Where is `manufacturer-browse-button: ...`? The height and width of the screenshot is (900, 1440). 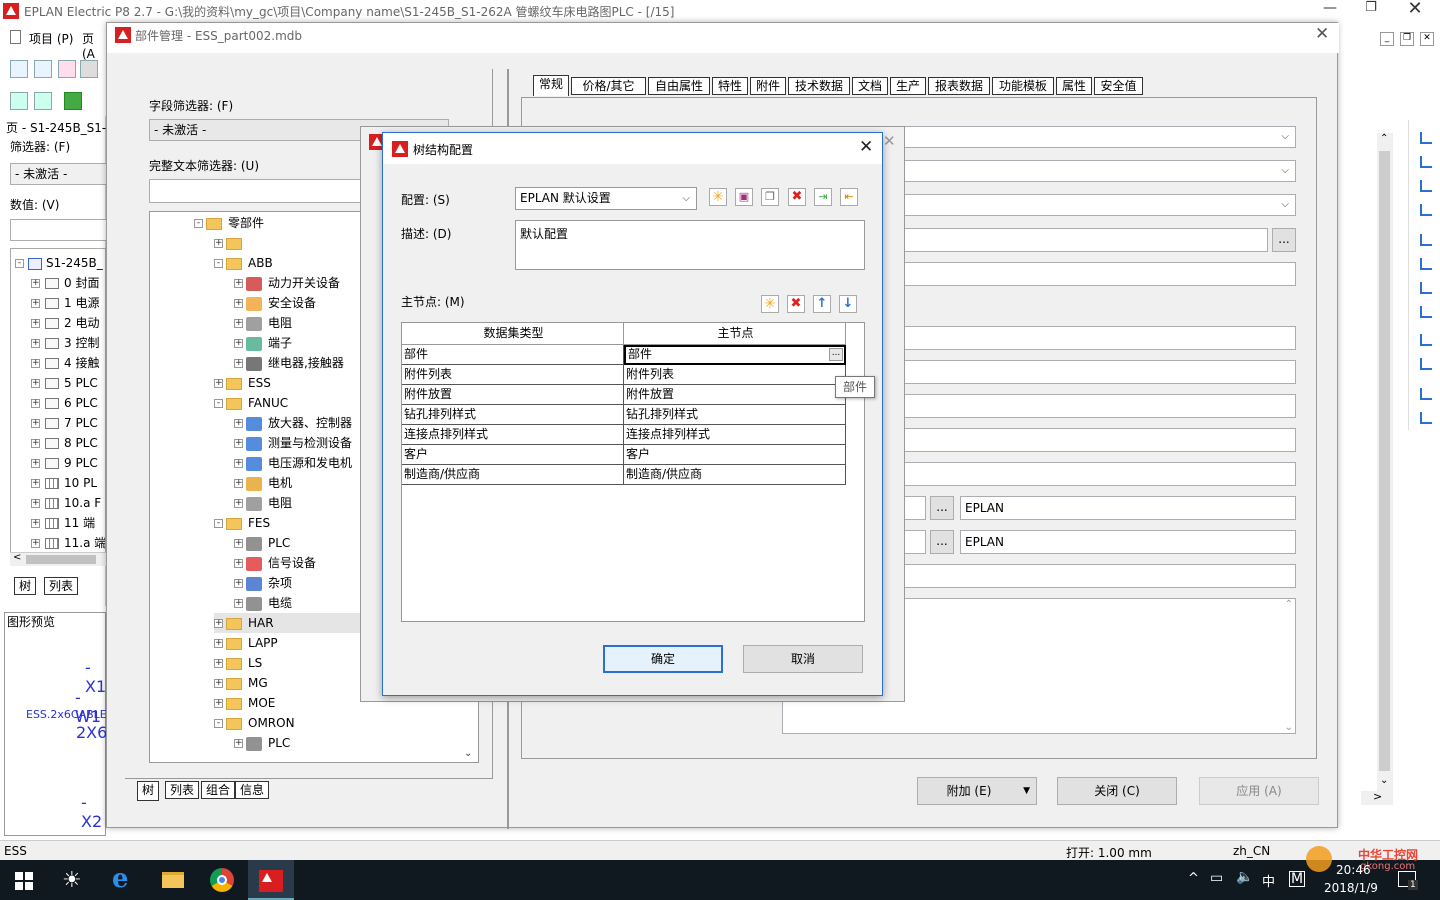 manufacturer-browse-button: ... is located at coordinates (942, 508).